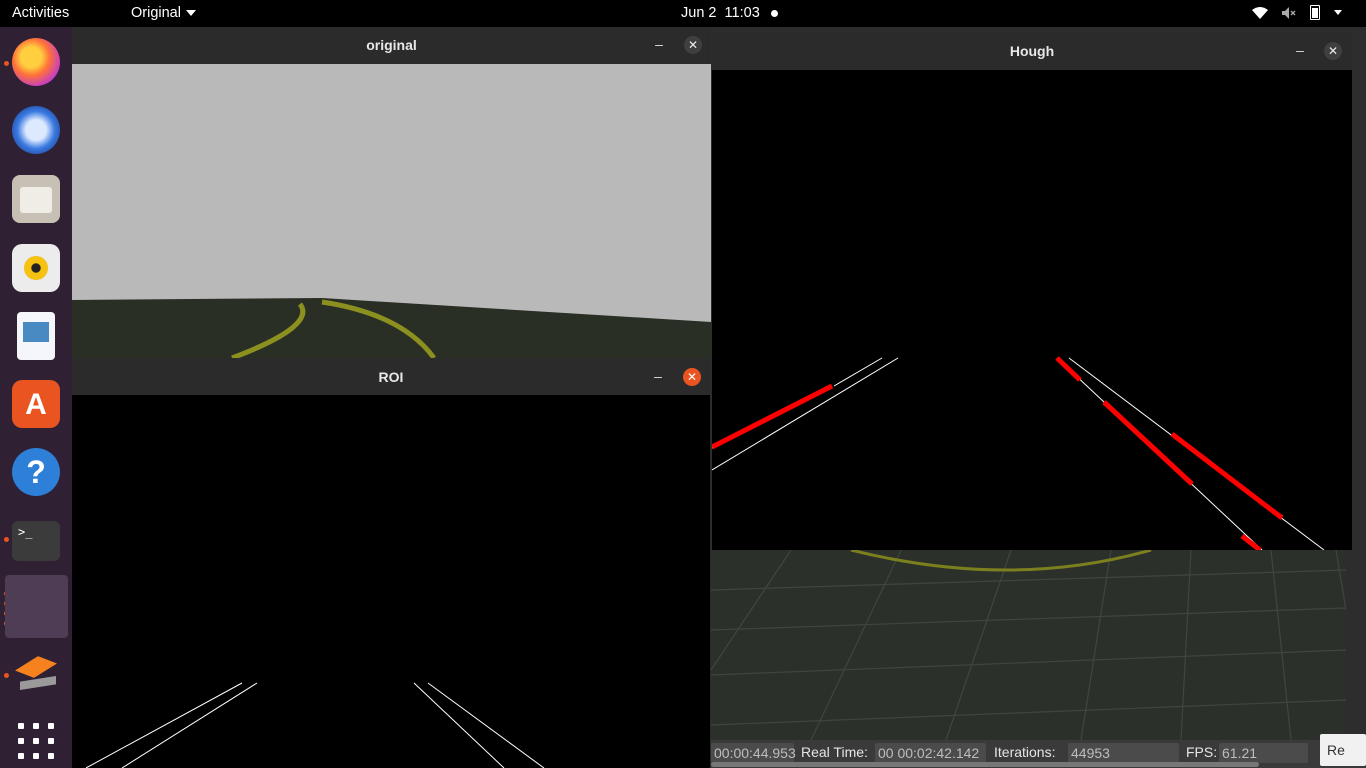 The width and height of the screenshot is (1366, 768). I want to click on app-menu: Original, so click(163, 13).